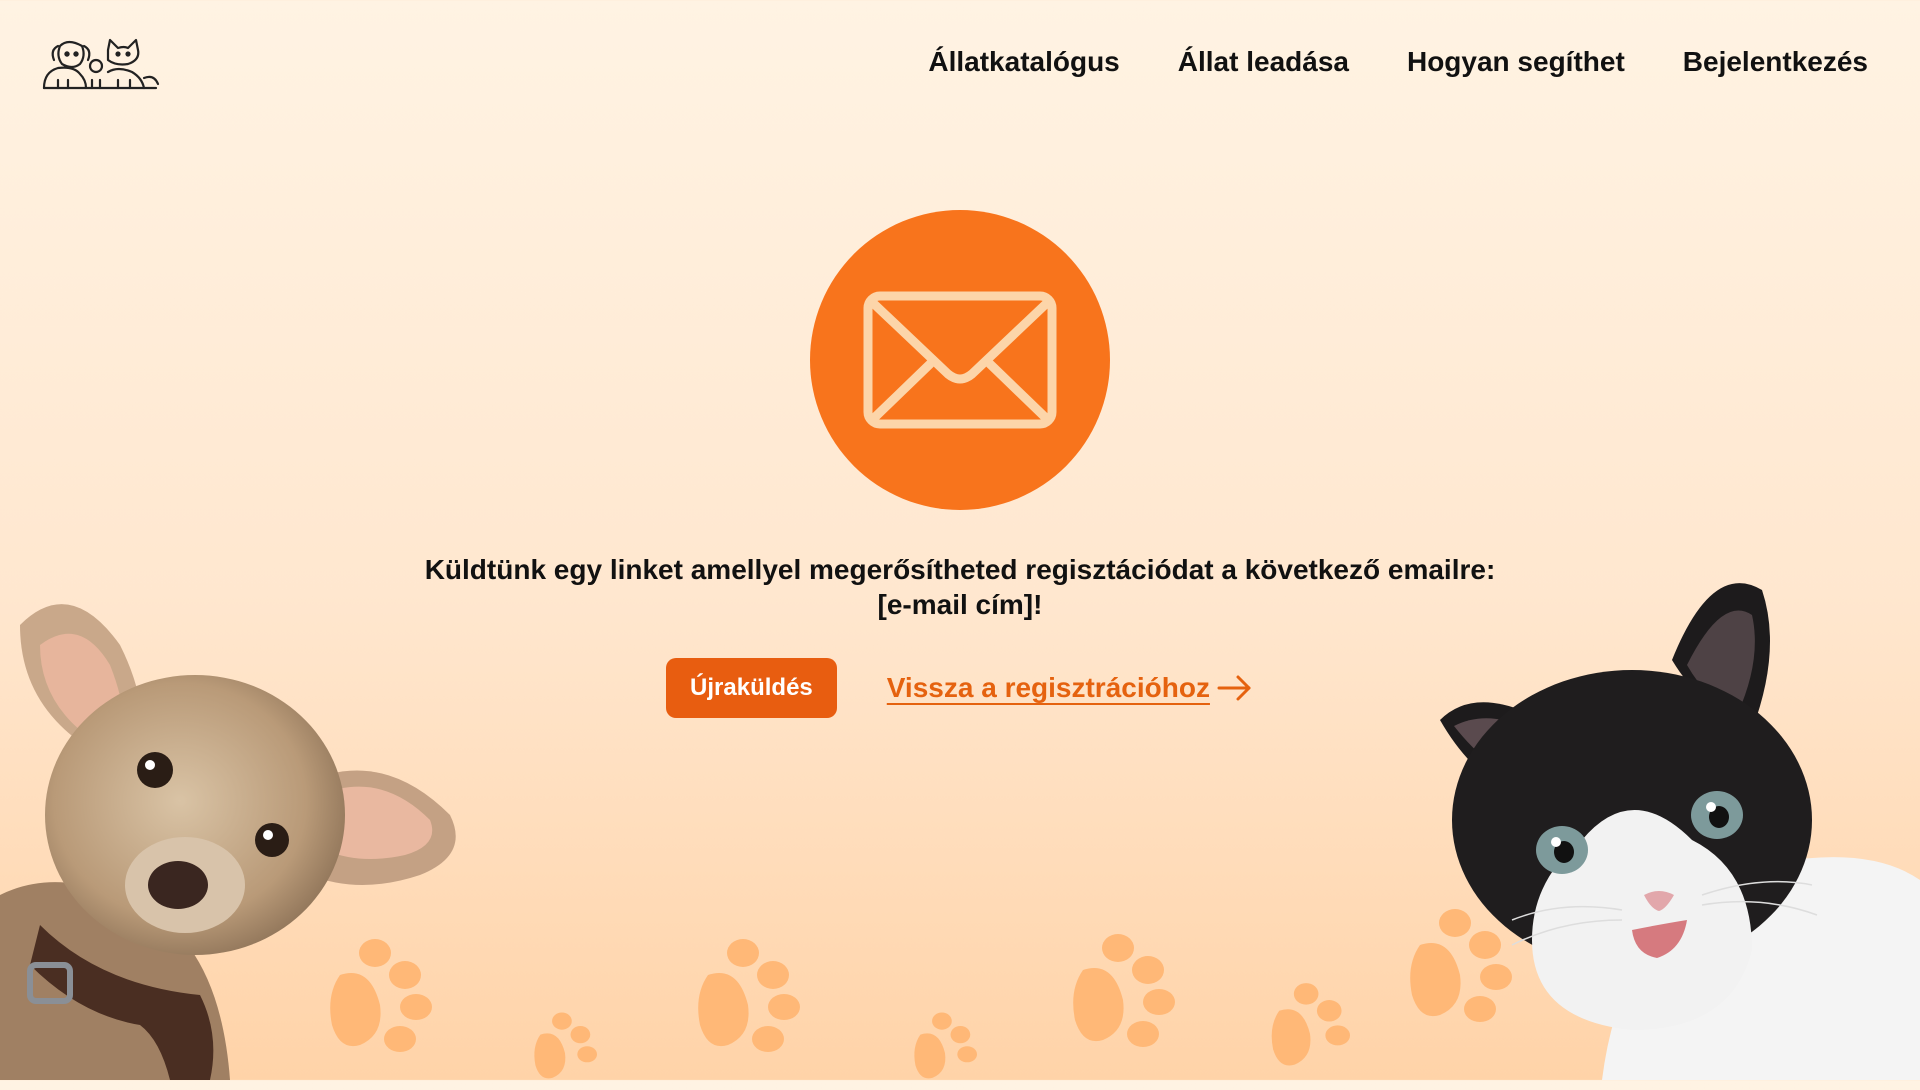 This screenshot has width=1920, height=1090. What do you see at coordinates (1263, 62) in the screenshot?
I see `nav-give-animal: Állat leadása` at bounding box center [1263, 62].